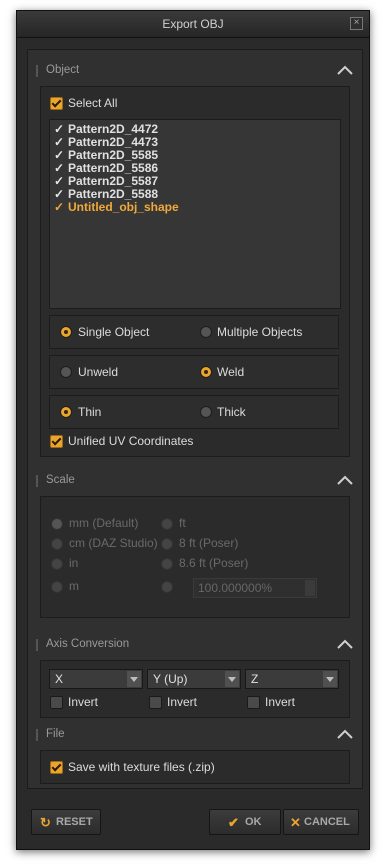 The height and width of the screenshot is (868, 386). Describe the element at coordinates (56, 702) in the screenshot. I see `invert-x-checkbox` at that location.